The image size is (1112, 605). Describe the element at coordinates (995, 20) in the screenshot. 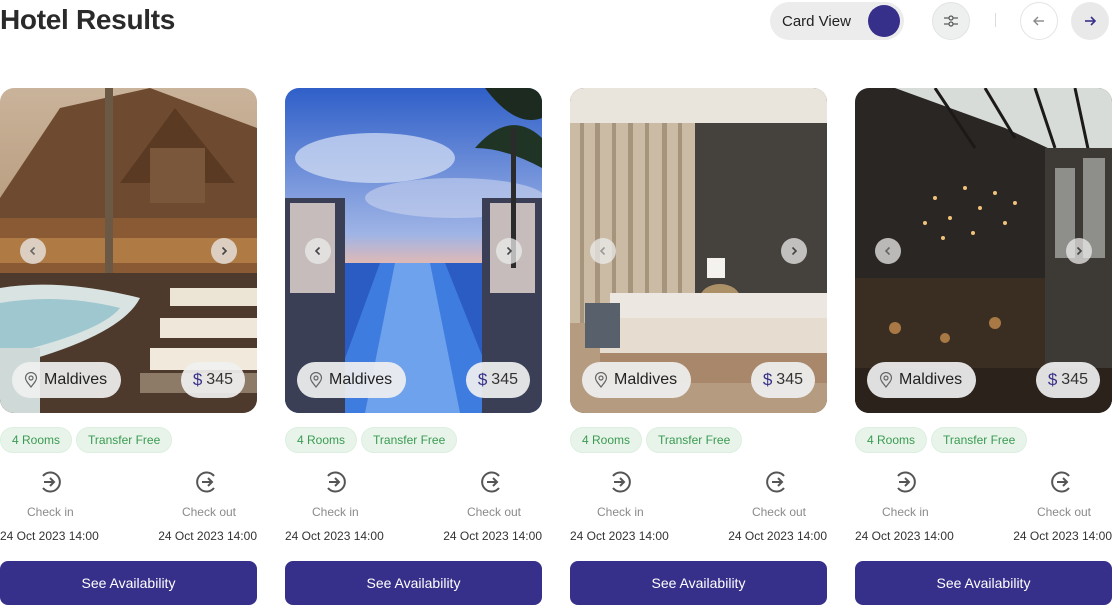

I see `header-divider` at that location.